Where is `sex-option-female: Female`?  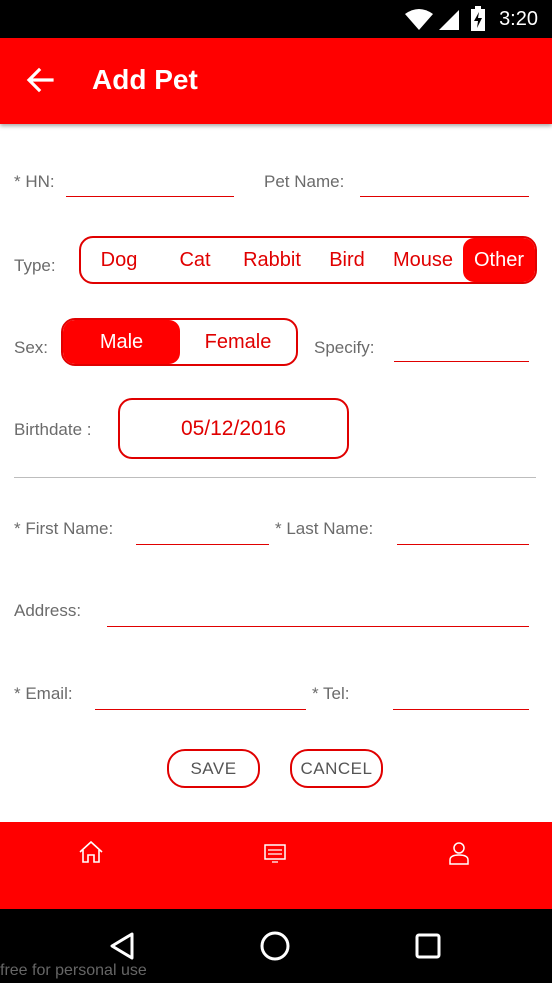 sex-option-female: Female is located at coordinates (238, 342).